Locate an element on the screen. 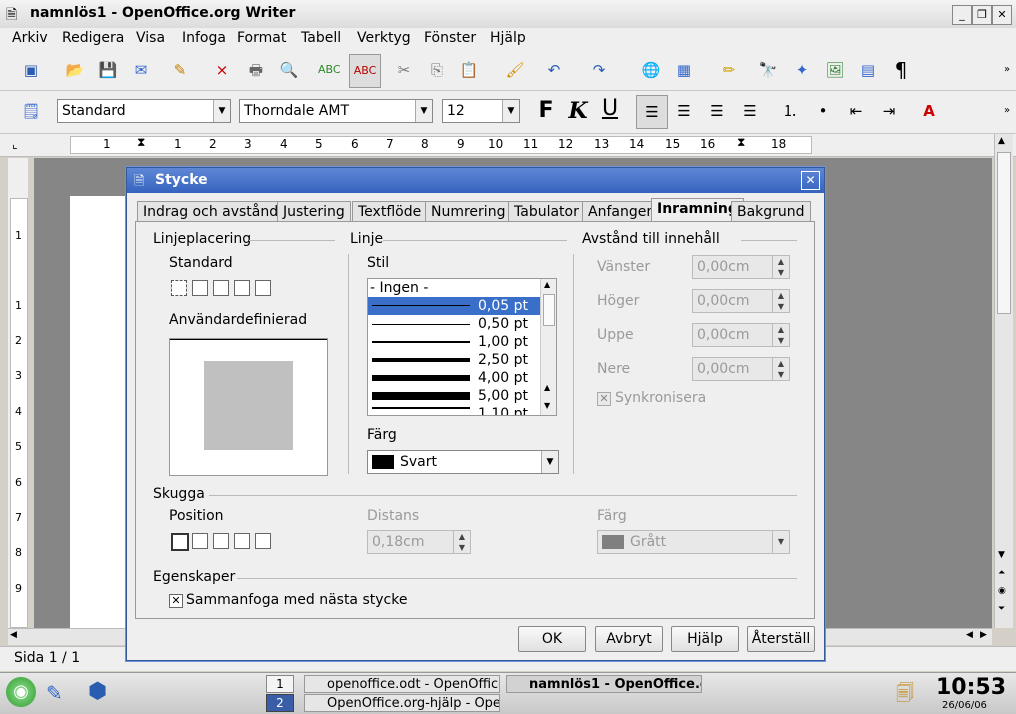 The height and width of the screenshot is (714, 1016). start-menu-icon: ◉ is located at coordinates (21, 692).